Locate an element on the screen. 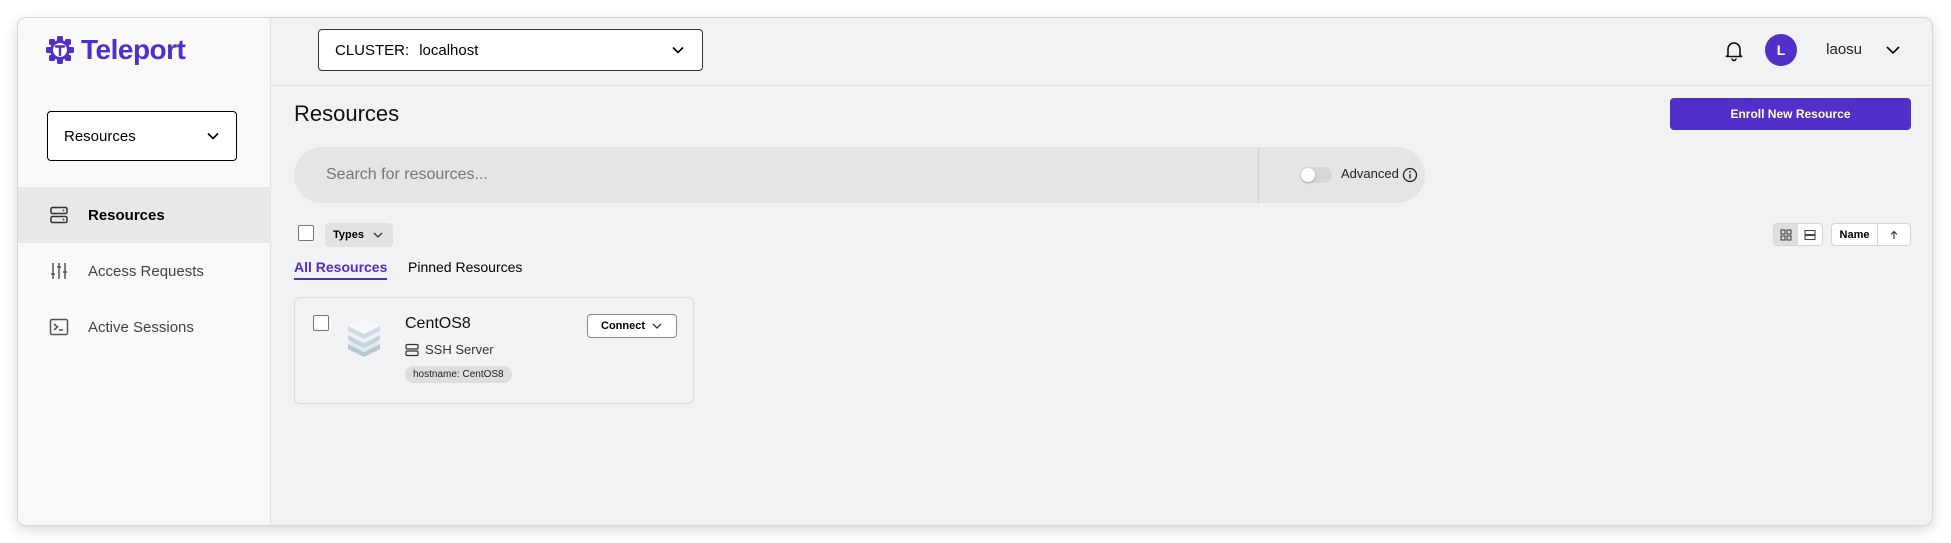 The image size is (1951, 543). card-view-button is located at coordinates (1786, 234).